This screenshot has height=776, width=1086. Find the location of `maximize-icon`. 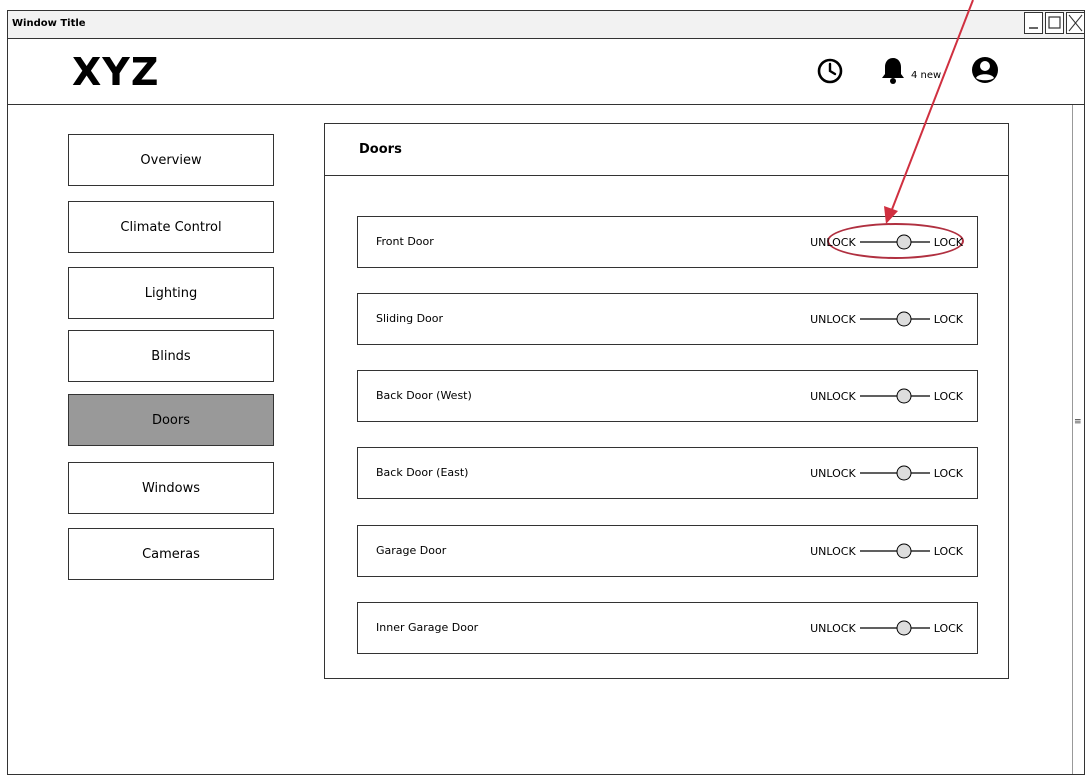

maximize-icon is located at coordinates (1054, 23).